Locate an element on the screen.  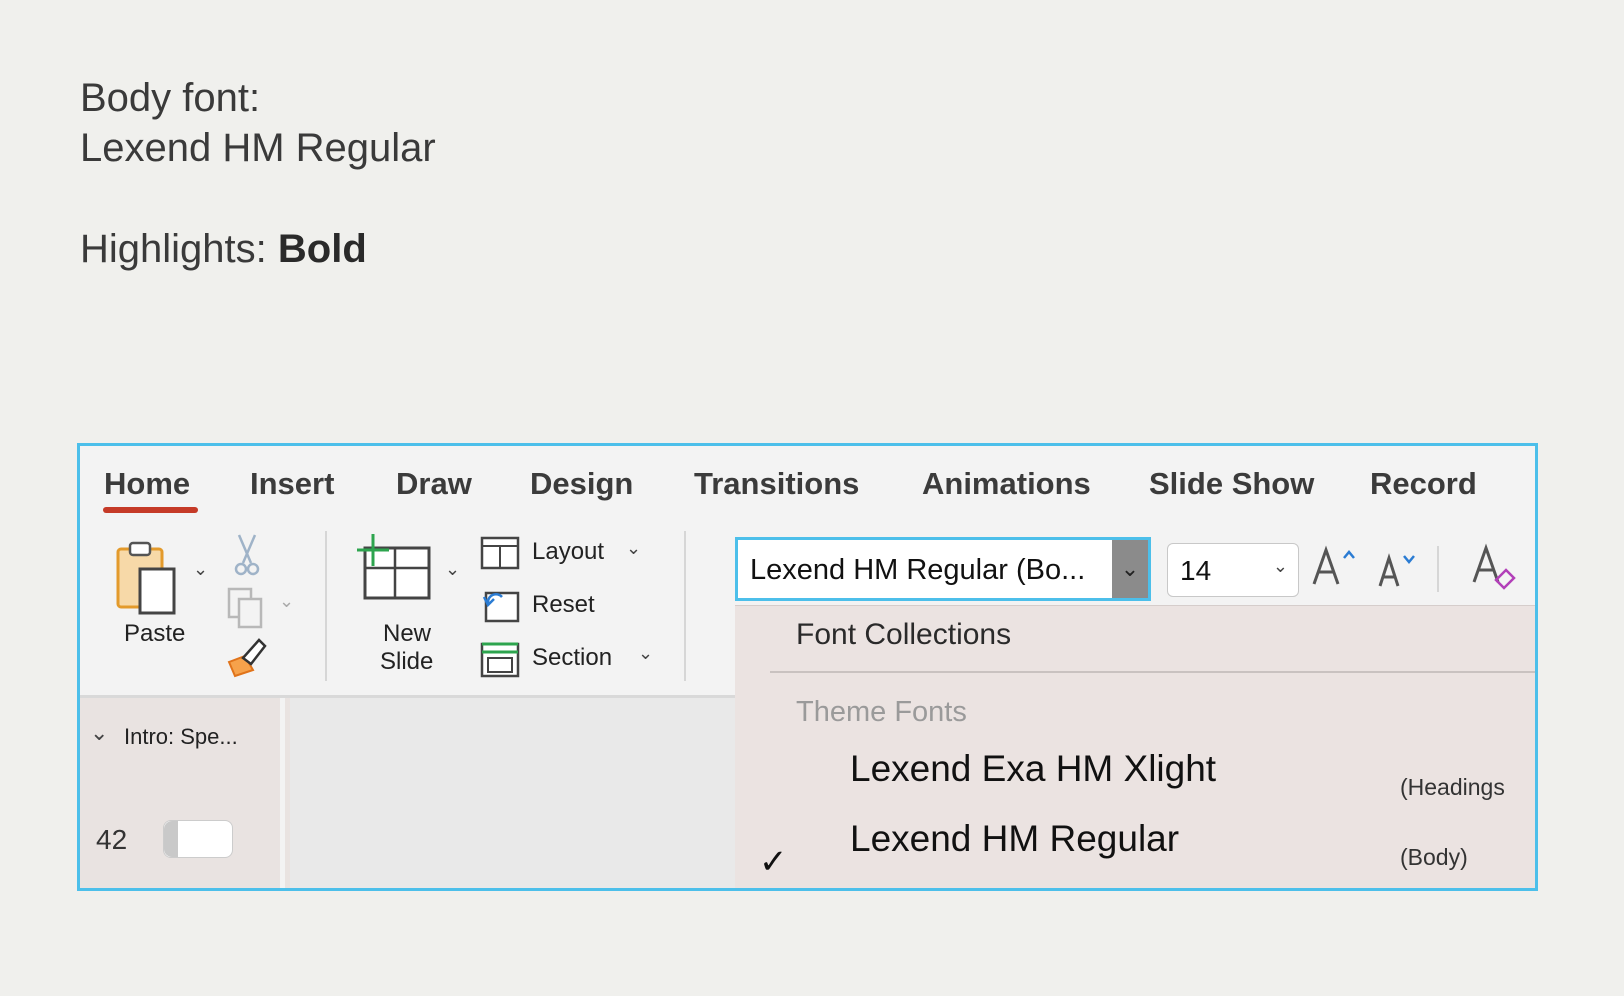
new-slide-label-line2: Slide is located at coordinates (407, 661).